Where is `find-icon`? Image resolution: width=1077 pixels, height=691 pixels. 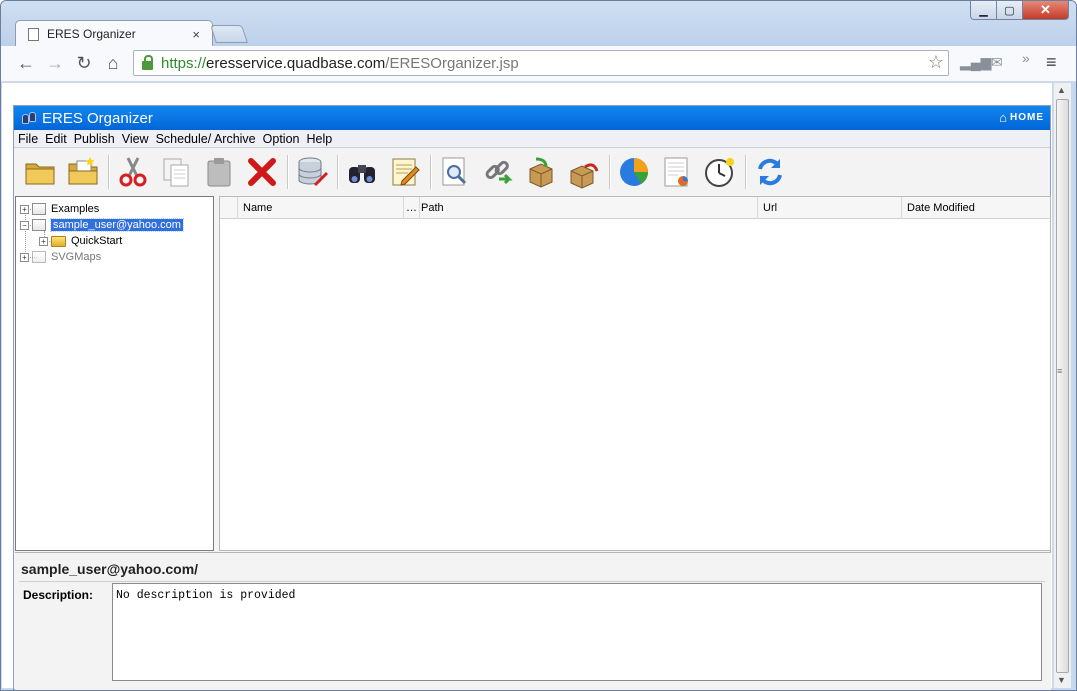
find-icon is located at coordinates (362, 174).